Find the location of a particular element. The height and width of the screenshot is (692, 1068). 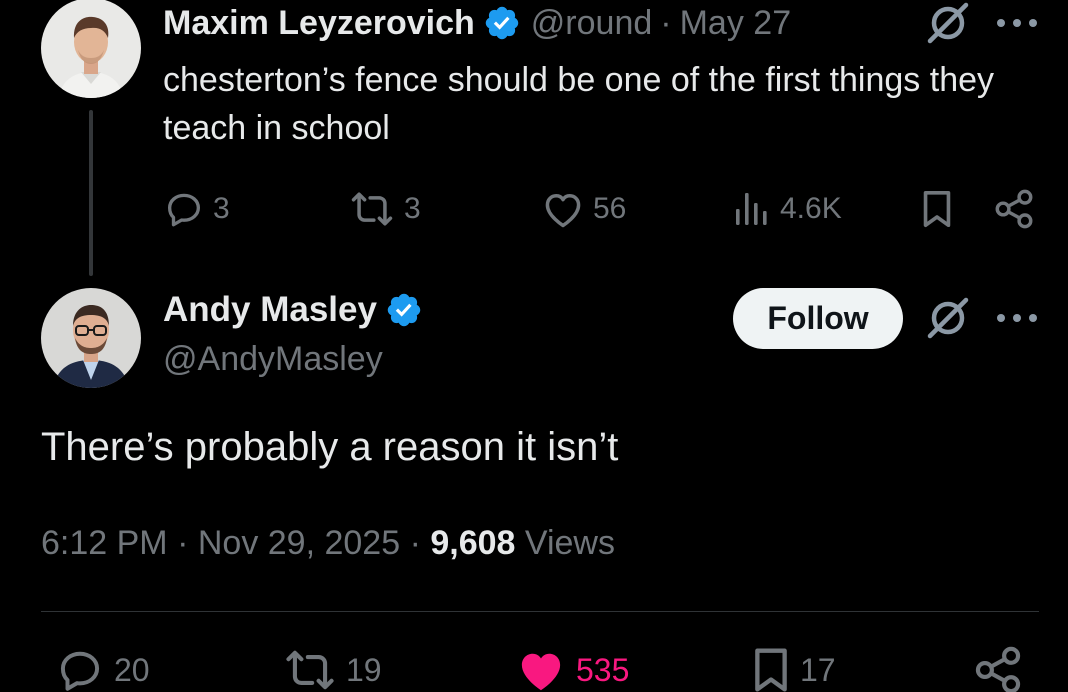

like-button: 56 is located at coordinates (583, 209).